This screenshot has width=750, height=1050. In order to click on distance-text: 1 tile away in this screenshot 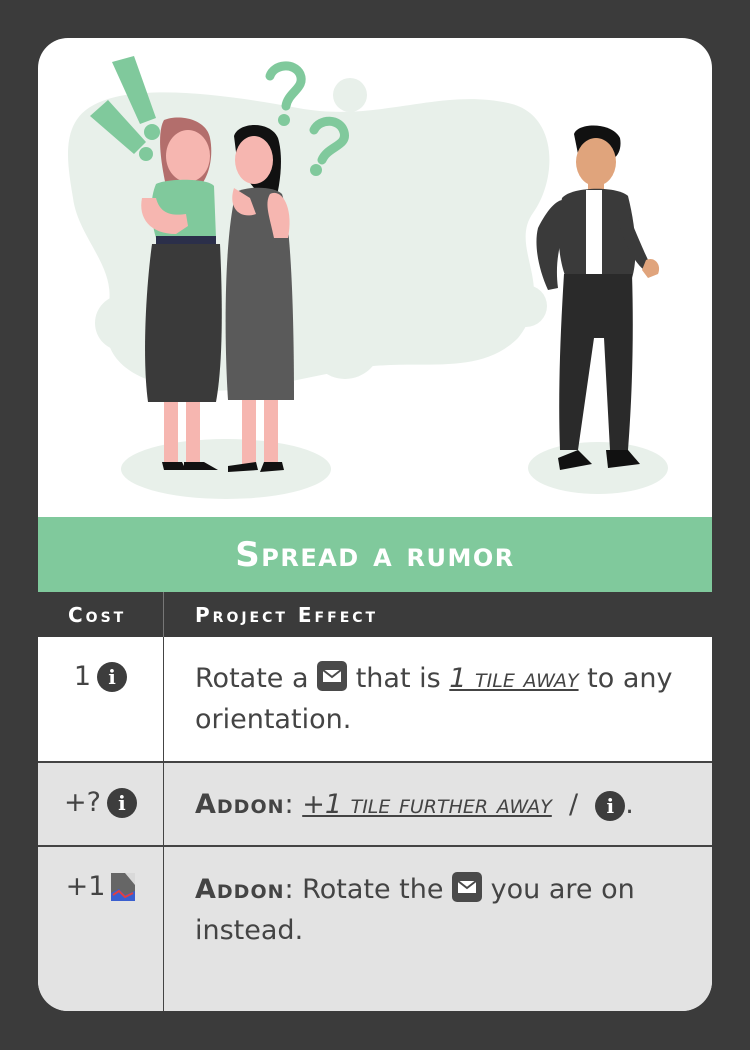, I will do `click(514, 678)`.